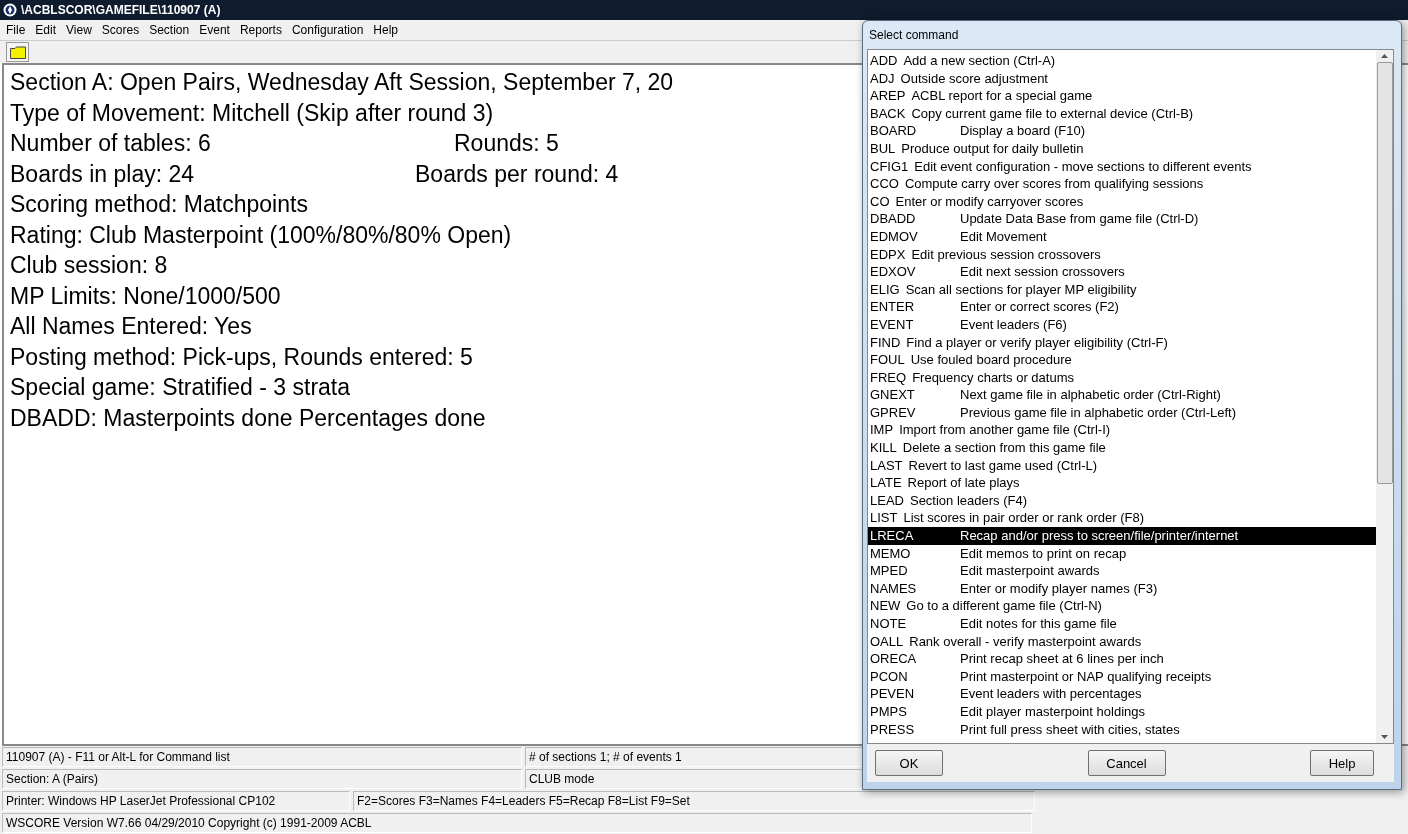 This screenshot has width=1408, height=834. What do you see at coordinates (261, 235) in the screenshot?
I see `summary-text: Rating: Club Masterpoint (100%/80%/80% Open)` at bounding box center [261, 235].